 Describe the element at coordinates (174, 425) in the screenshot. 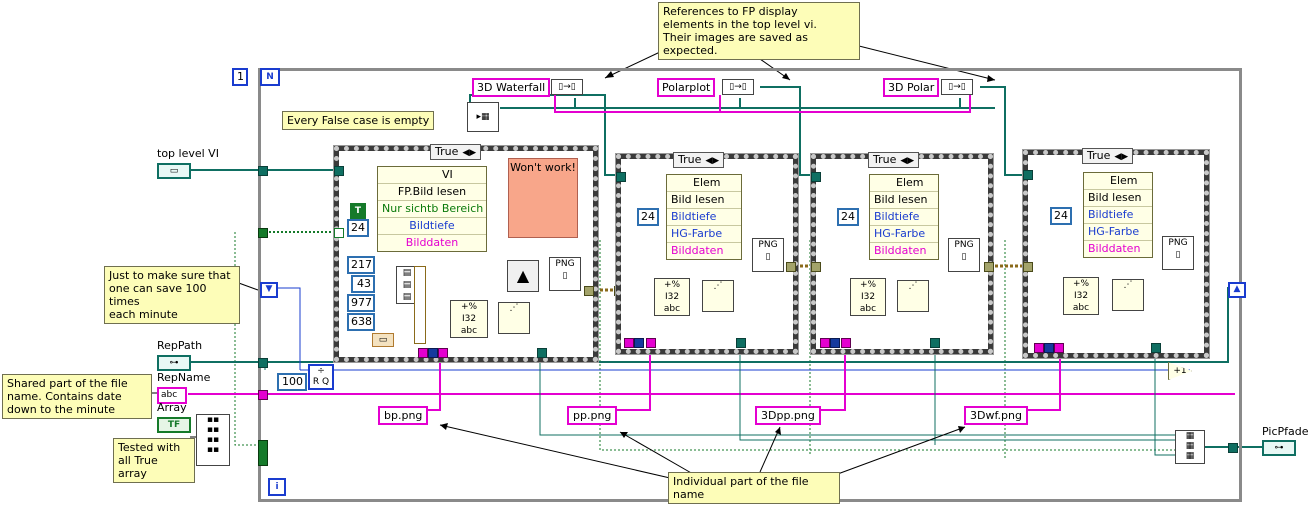

I see `array-control: TF` at that location.